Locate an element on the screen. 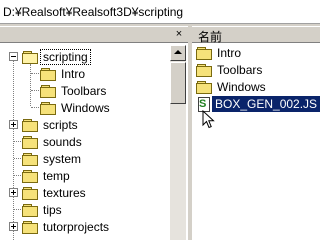 The height and width of the screenshot is (240, 320). close-icon: × is located at coordinates (179, 34).